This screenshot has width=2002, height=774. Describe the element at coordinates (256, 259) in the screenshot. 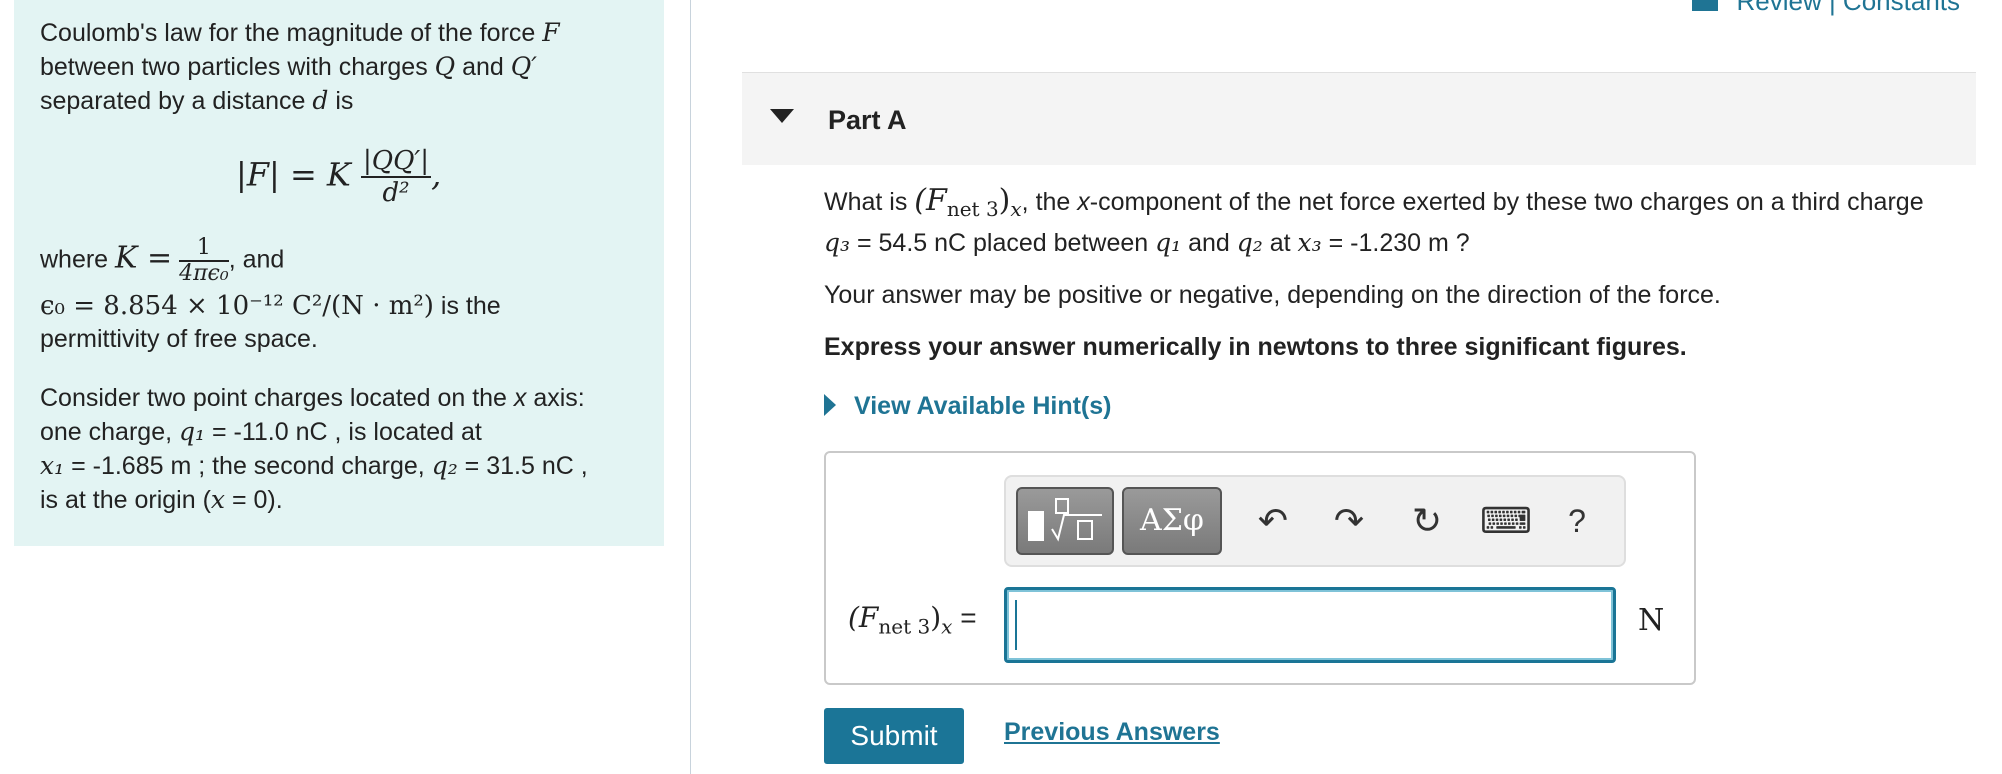

I see `and-text: , and` at that location.